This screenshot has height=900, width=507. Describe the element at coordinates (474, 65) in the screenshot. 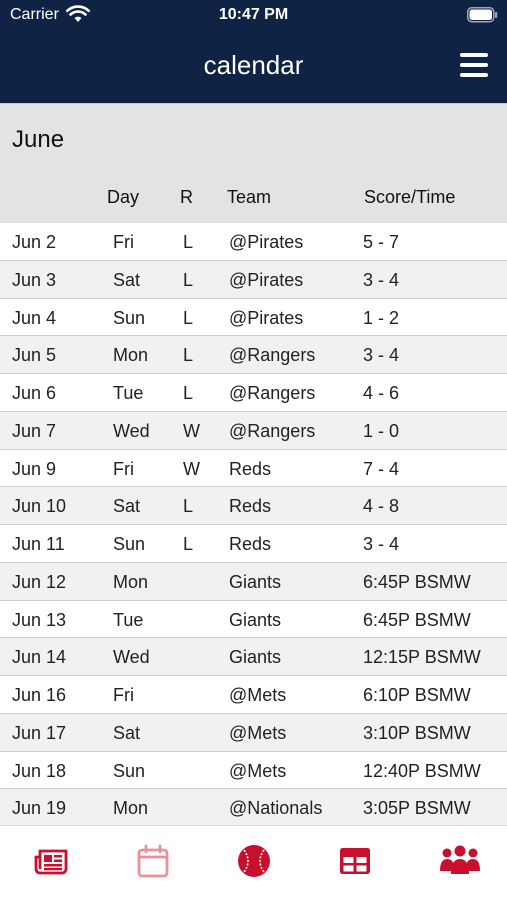

I see `hamburger-menu-icon` at that location.